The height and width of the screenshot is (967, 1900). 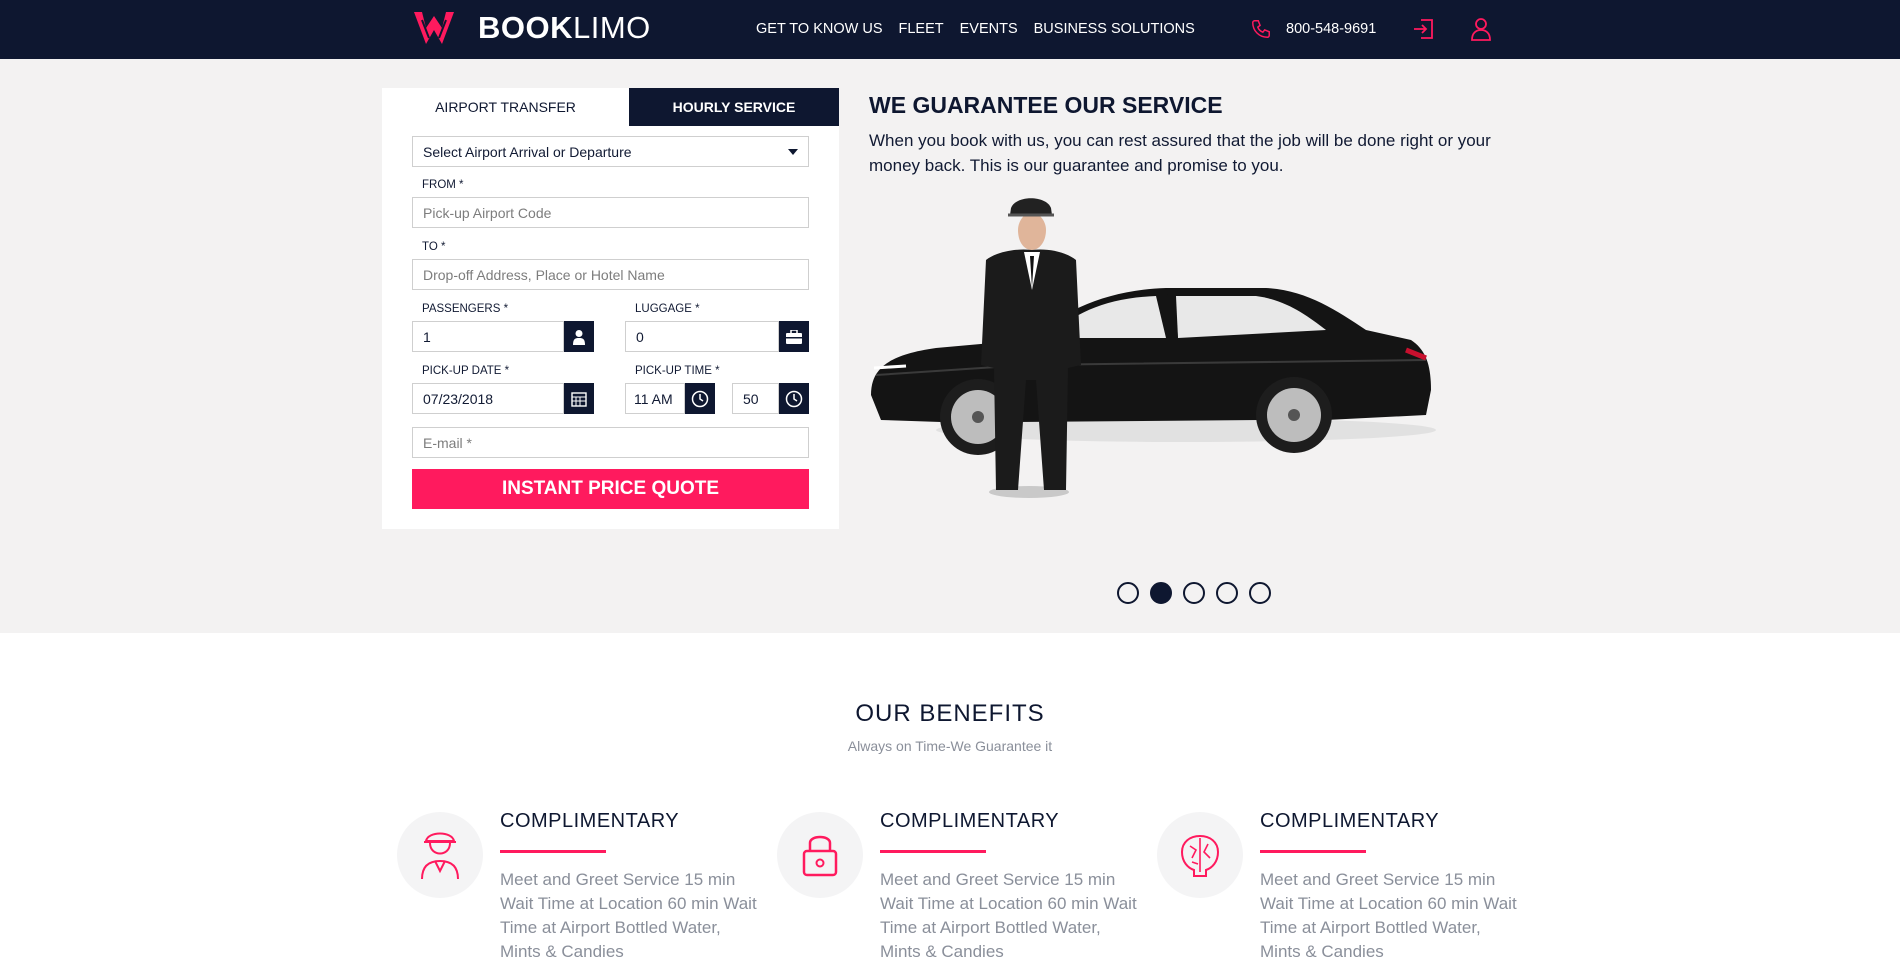 What do you see at coordinates (465, 309) in the screenshot?
I see `passengers-label: PASSENGERS *` at bounding box center [465, 309].